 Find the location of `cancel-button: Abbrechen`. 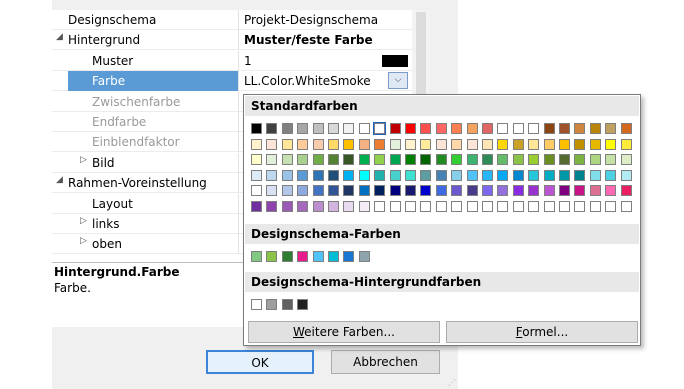

cancel-button: Abbrechen is located at coordinates (385, 362).